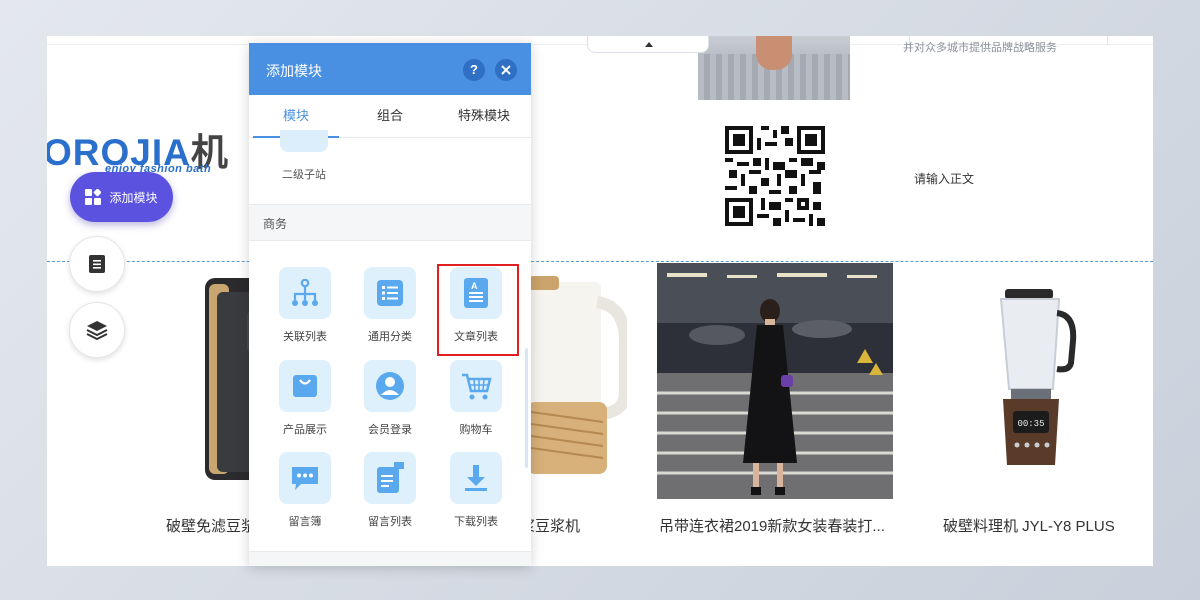 The image size is (1200, 600). What do you see at coordinates (944, 178) in the screenshot?
I see `body-text-placeholder: 请输入正文` at bounding box center [944, 178].